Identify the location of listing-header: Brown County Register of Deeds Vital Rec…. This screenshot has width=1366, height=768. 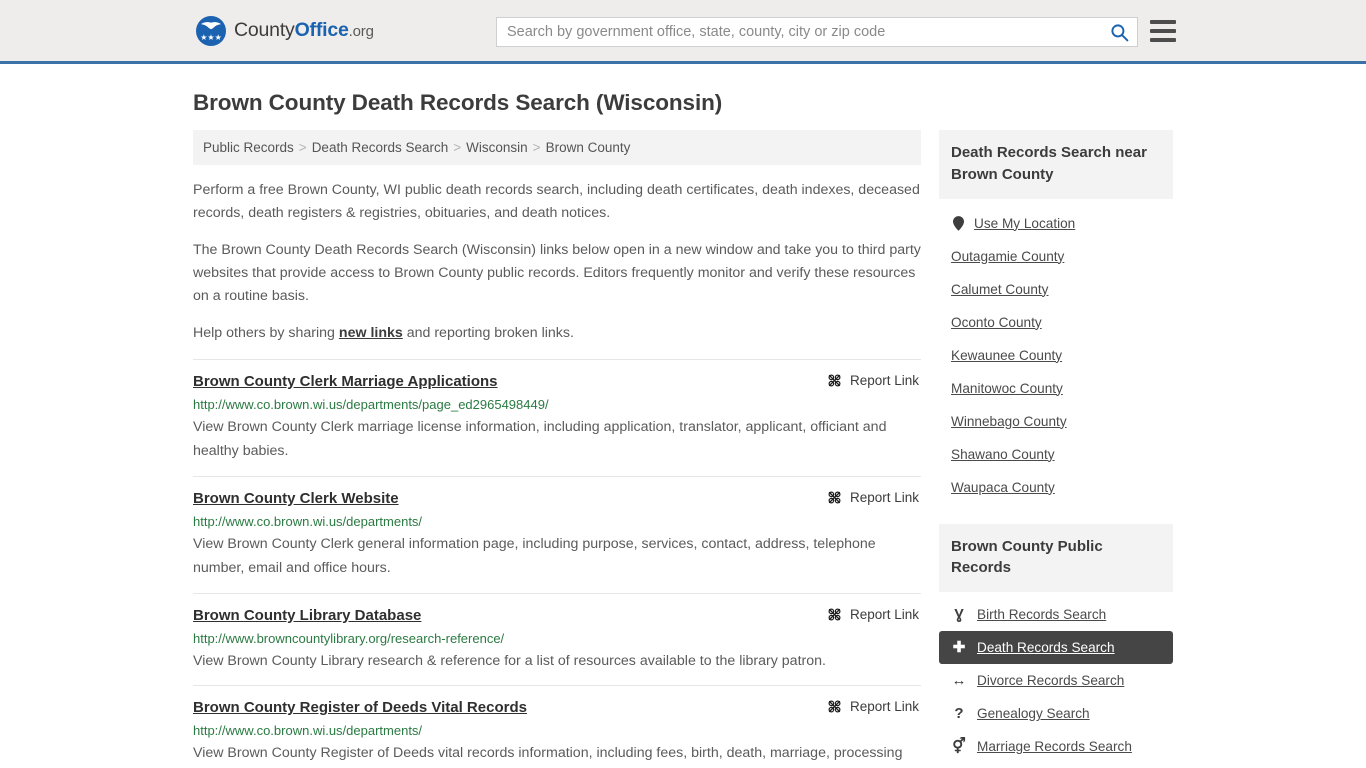
(557, 707).